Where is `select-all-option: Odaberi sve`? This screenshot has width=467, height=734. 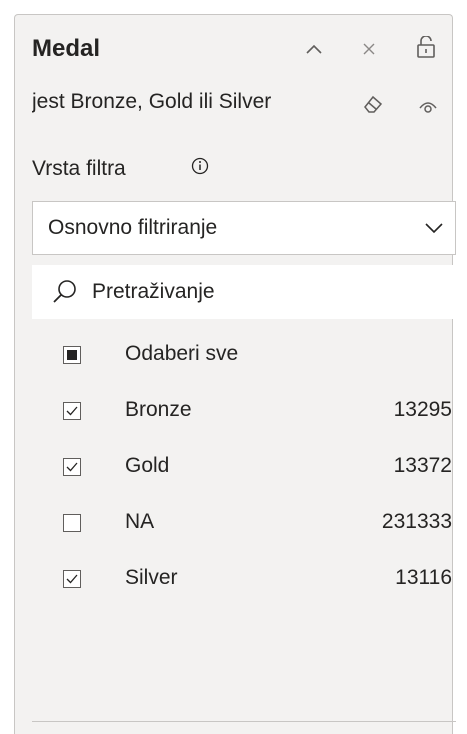
select-all-option: Odaberi sve is located at coordinates (244, 356).